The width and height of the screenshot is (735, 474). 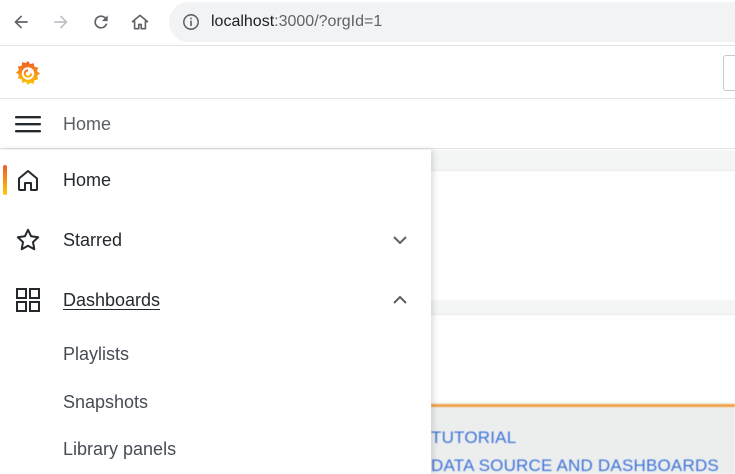 What do you see at coordinates (28, 180) in the screenshot?
I see `home-icon` at bounding box center [28, 180].